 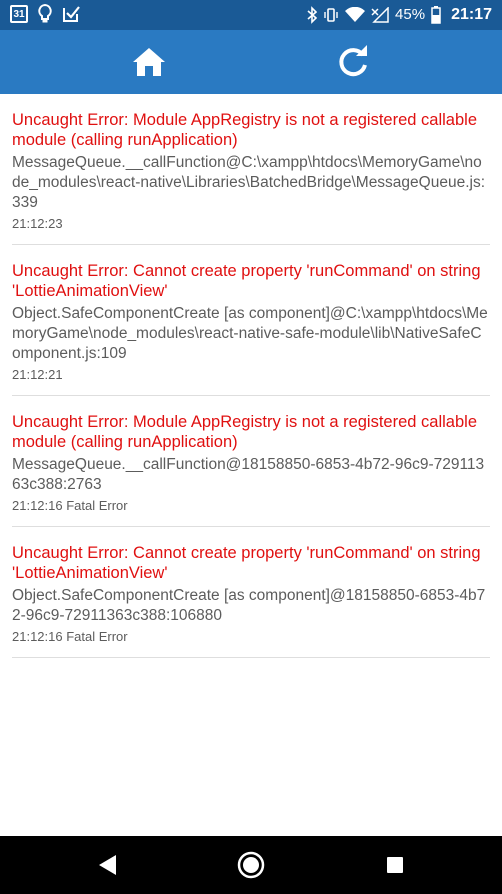 I want to click on refresh-button, so click(x=353, y=62).